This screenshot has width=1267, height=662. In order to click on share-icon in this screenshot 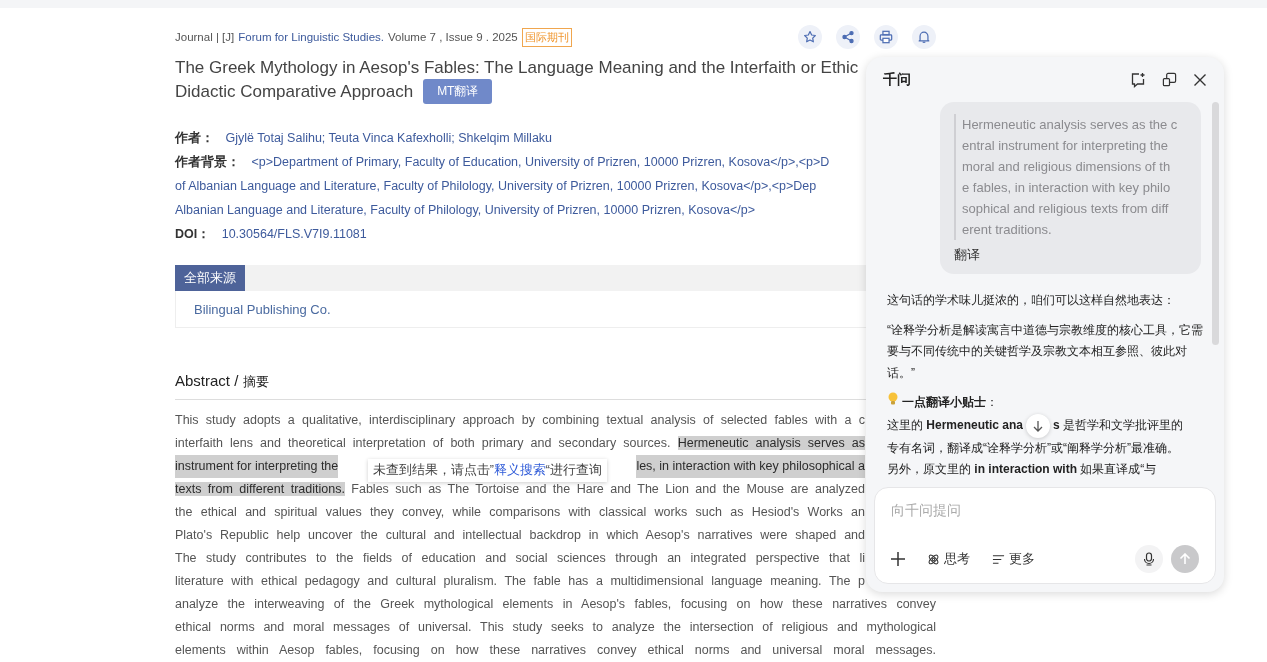, I will do `click(848, 37)`.